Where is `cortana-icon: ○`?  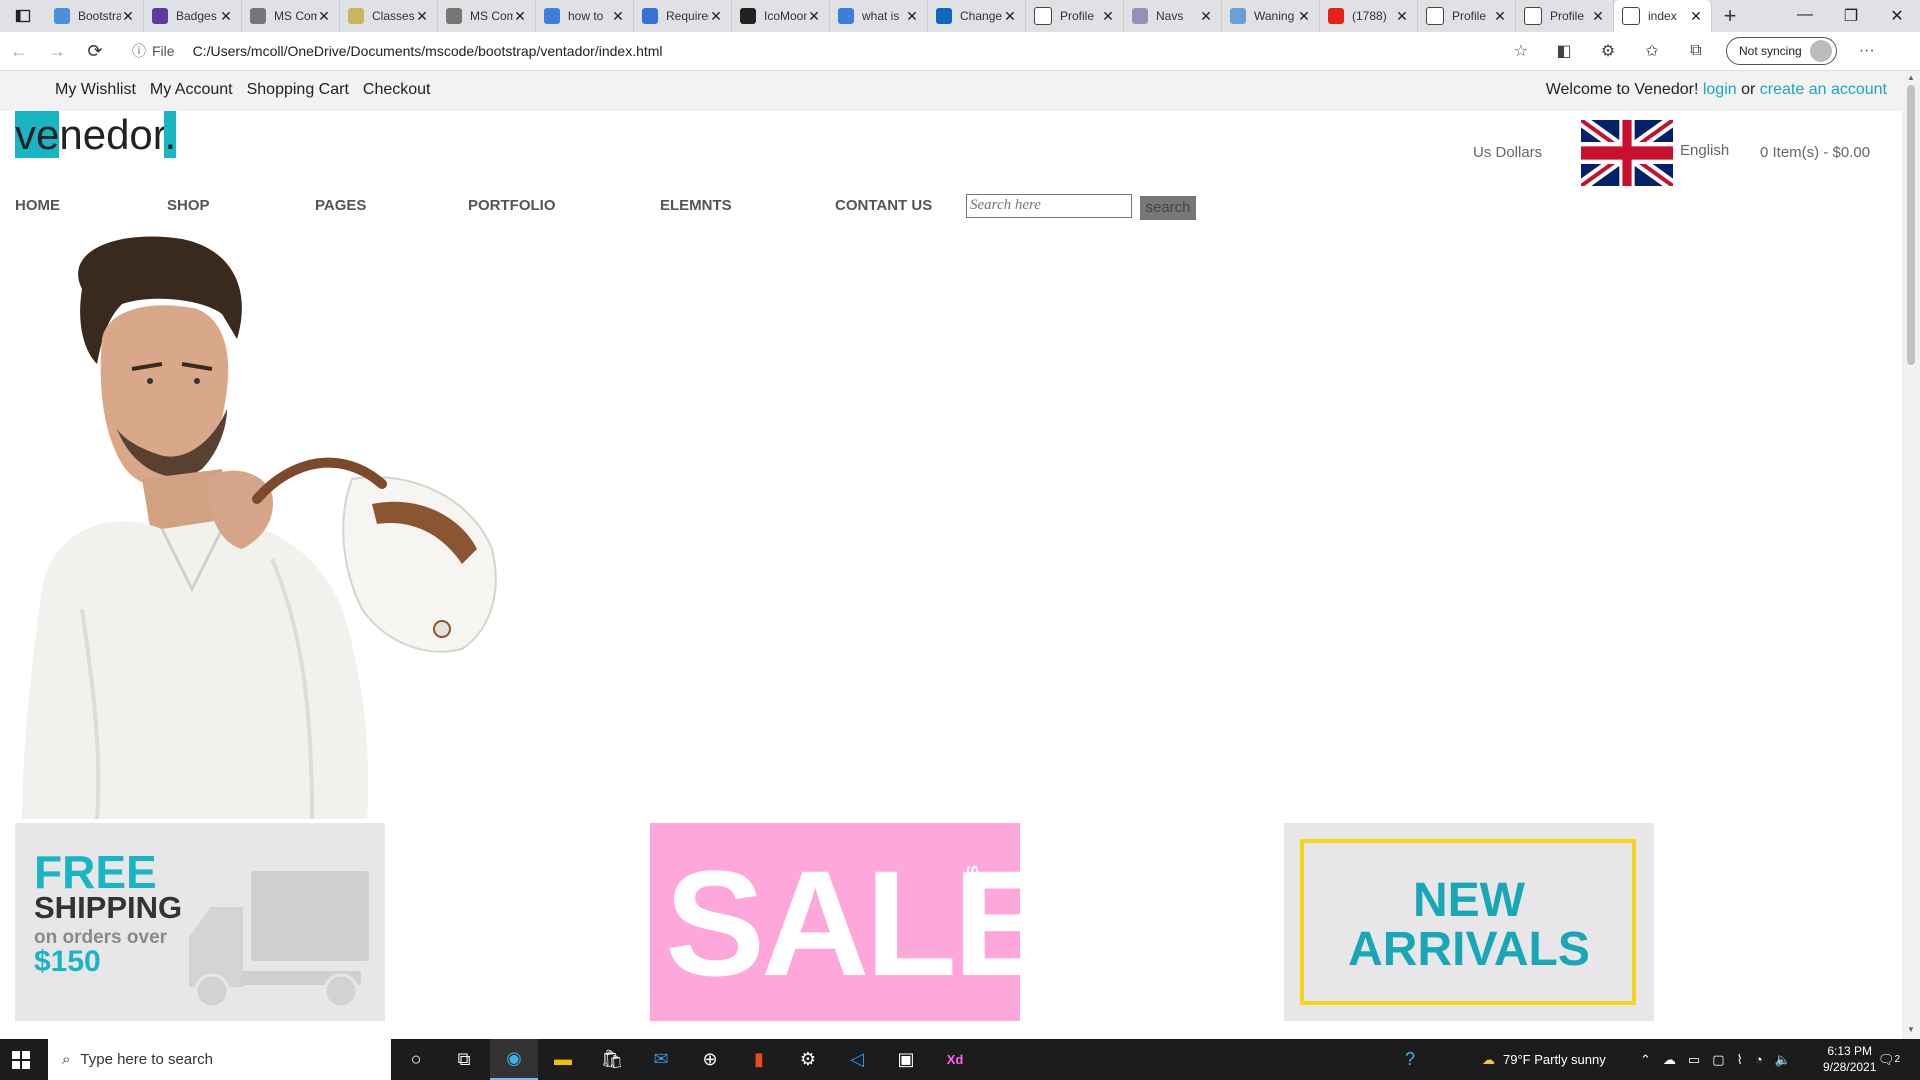
cortana-icon: ○ is located at coordinates (416, 1059).